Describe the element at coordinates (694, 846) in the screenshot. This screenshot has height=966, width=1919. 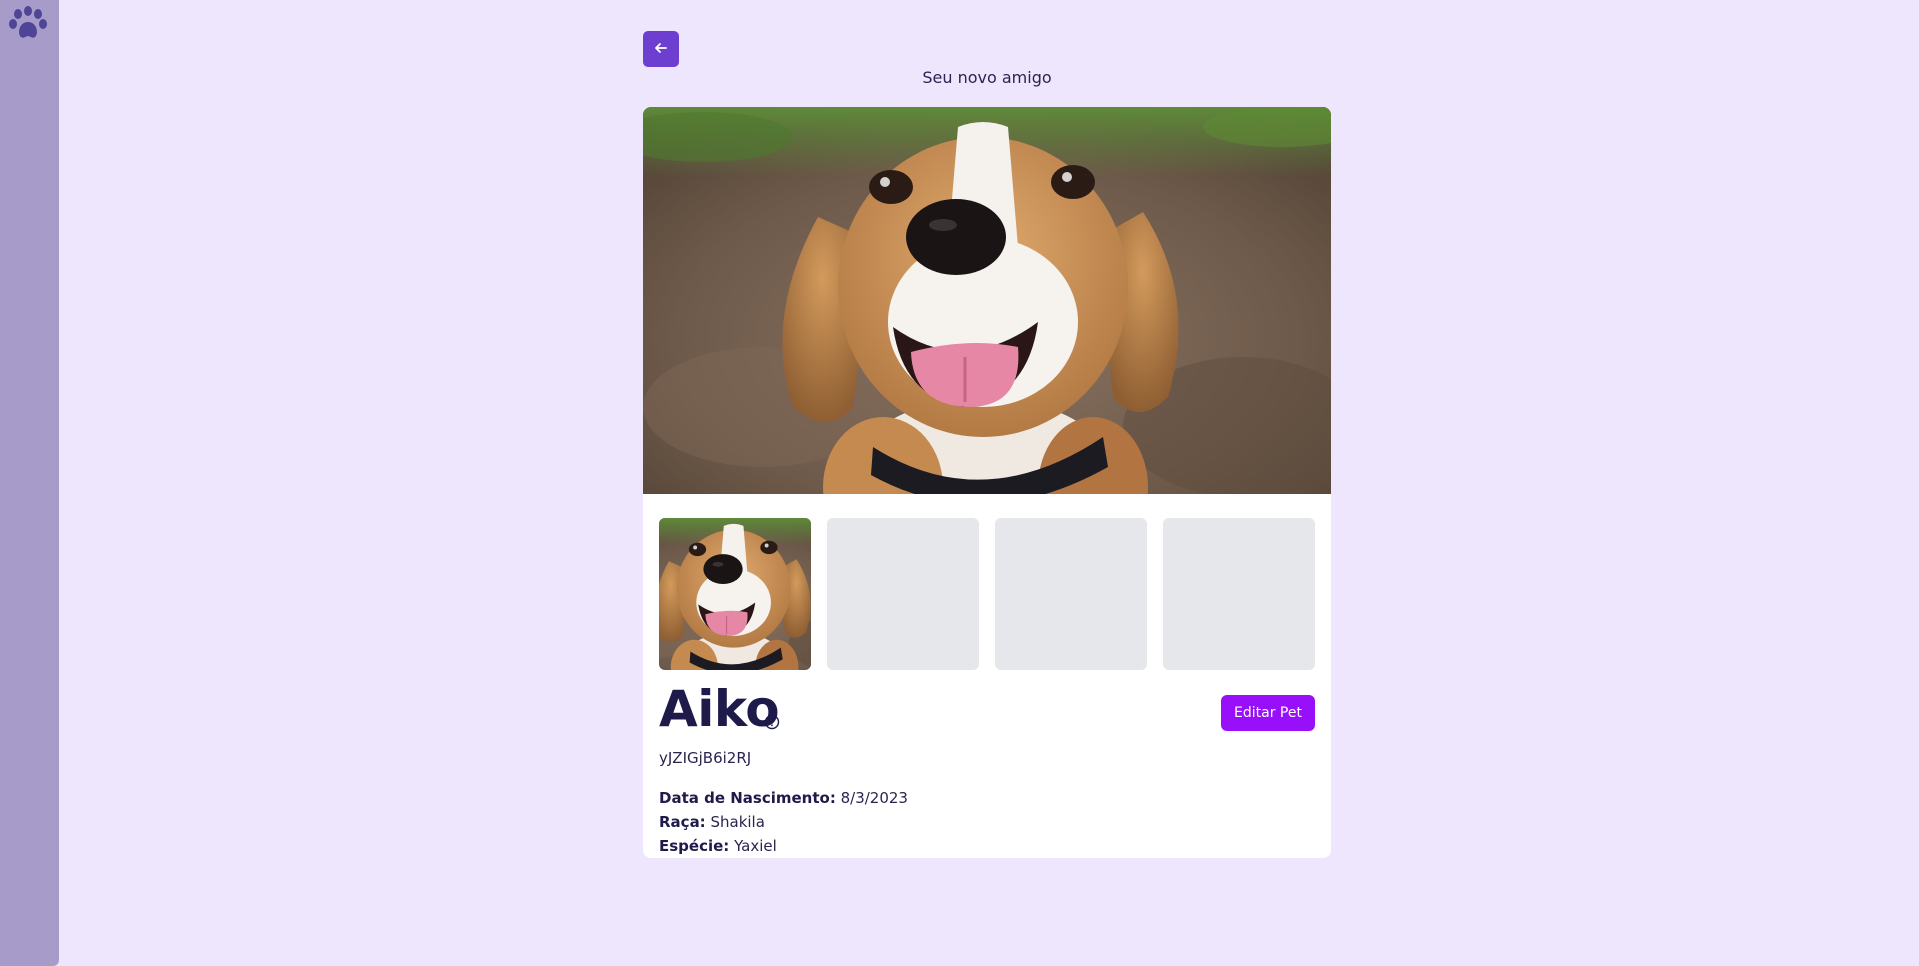
I see `species-label: Espécie:` at that location.